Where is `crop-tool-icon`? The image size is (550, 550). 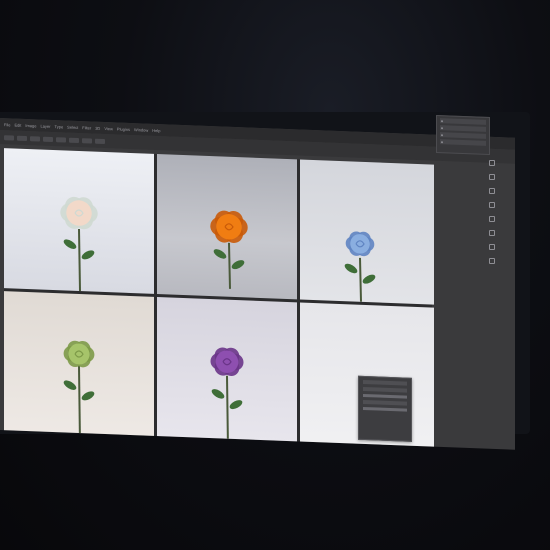 crop-tool-icon is located at coordinates (492, 205).